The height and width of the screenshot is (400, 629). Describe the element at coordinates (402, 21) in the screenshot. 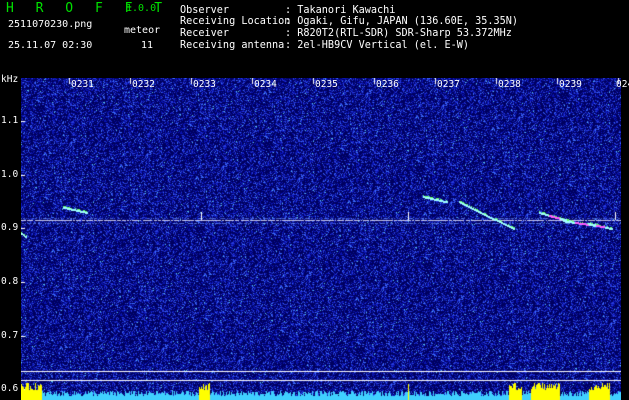

I see `location-value: : Ogaki, Gifu, JAPAN (136.60E, 35.35N)` at that location.